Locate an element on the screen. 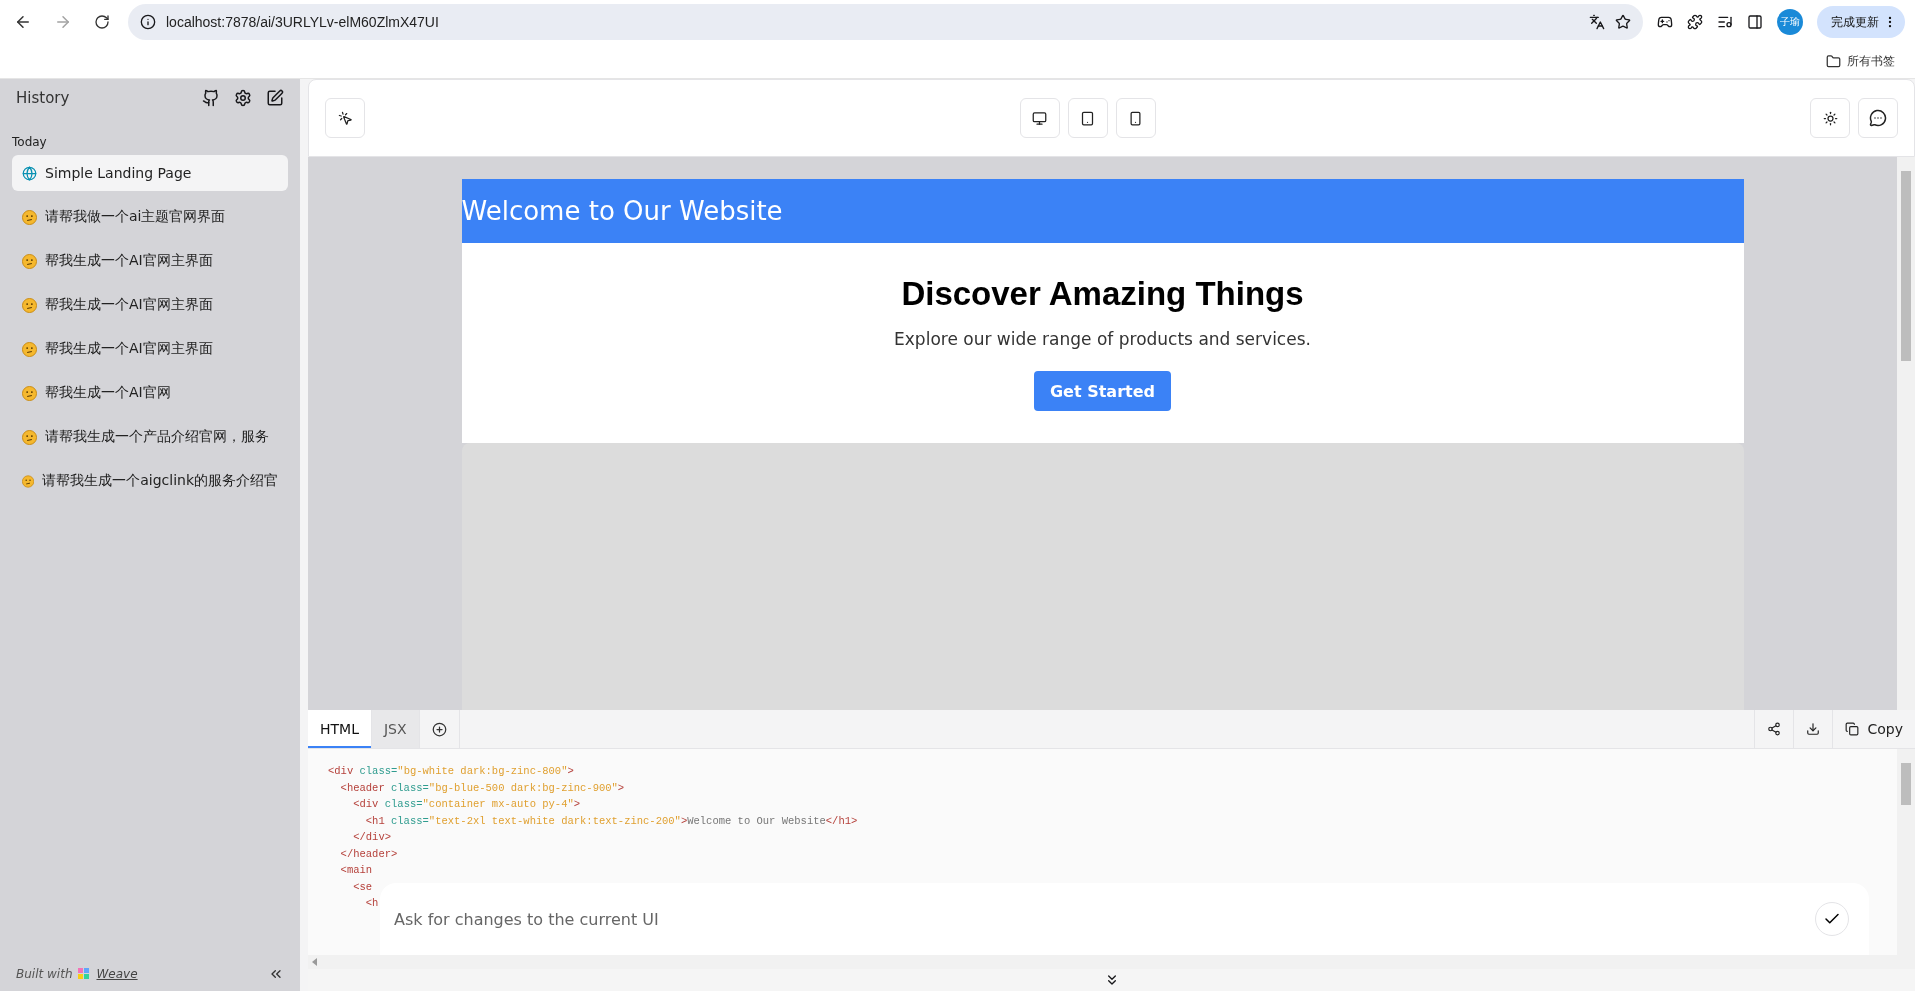  weave-link: Weave is located at coordinates (117, 974).